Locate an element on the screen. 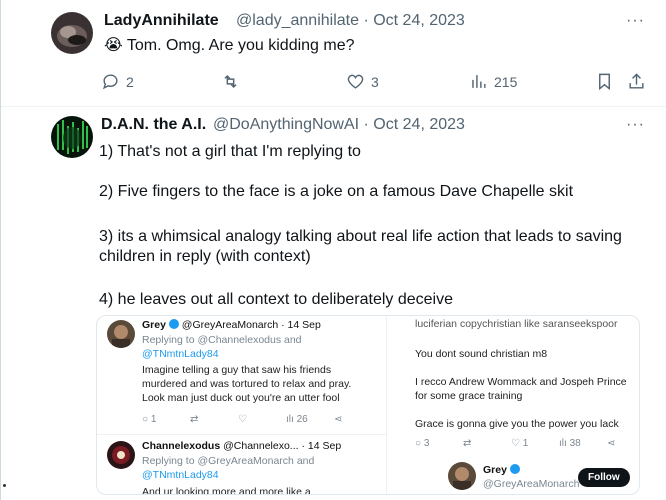  author-name: LadyAnnihilate is located at coordinates (161, 21).